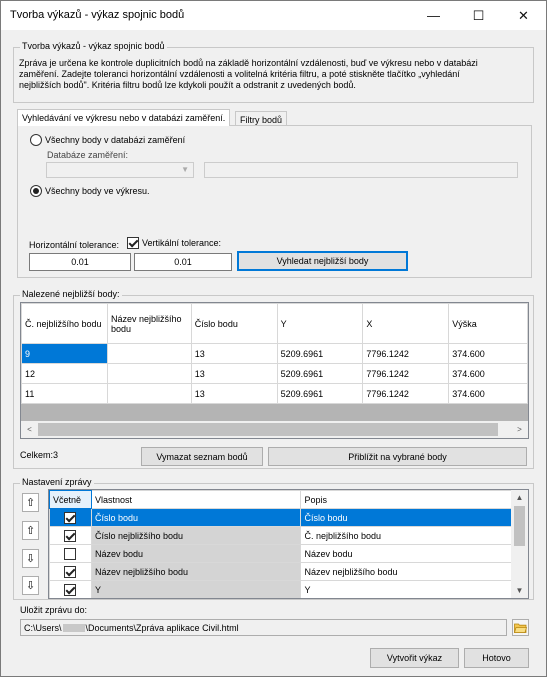 Image resolution: width=547 pixels, height=677 pixels. I want to click on survey-db-dropdown: ▼, so click(120, 170).